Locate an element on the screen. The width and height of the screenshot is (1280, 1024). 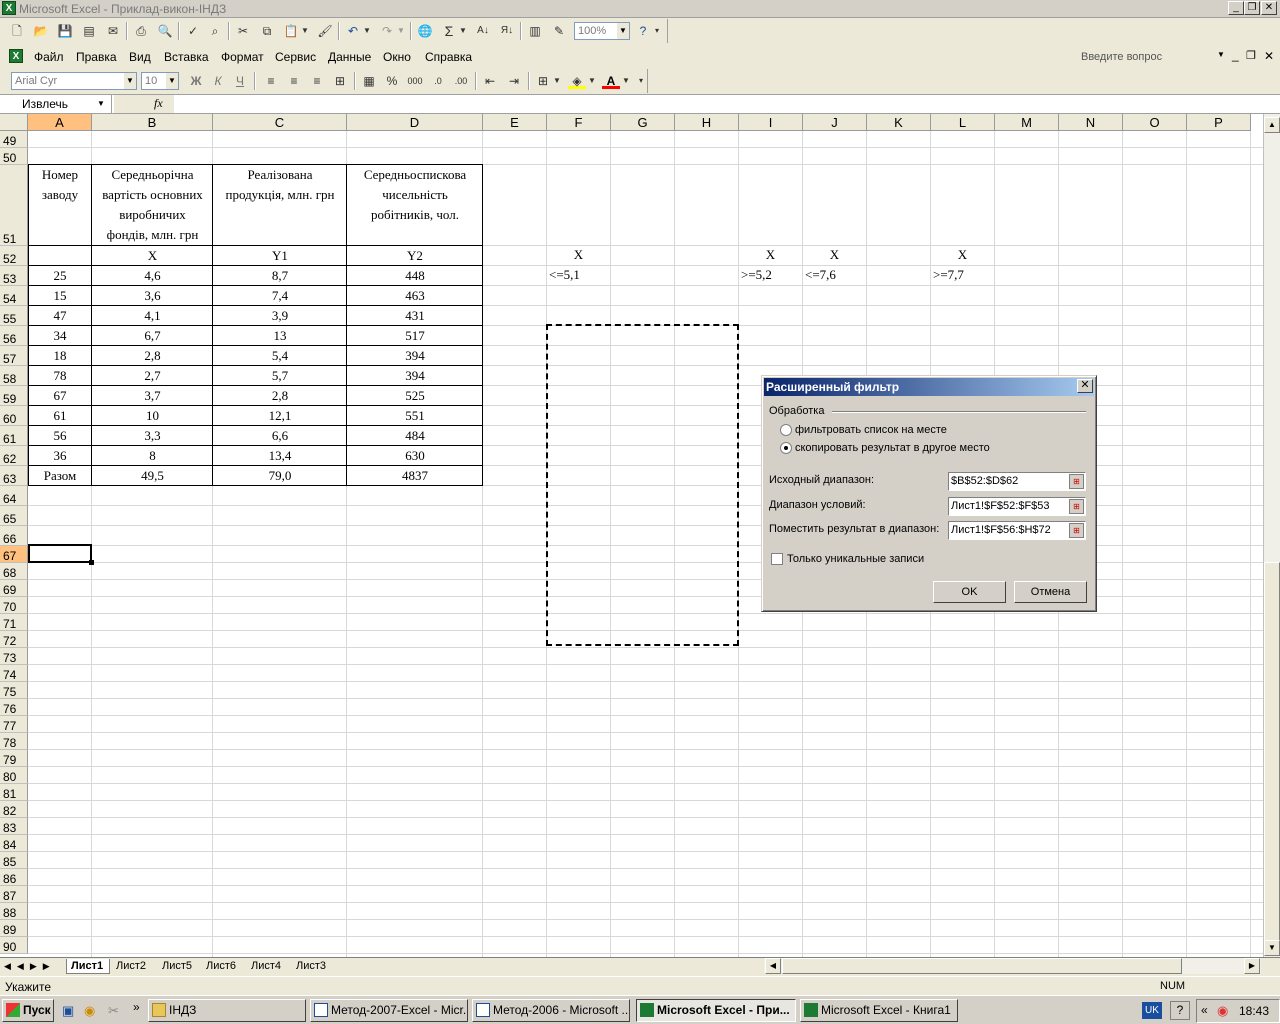
align-right-icon: ≡ is located at coordinates (317, 81).